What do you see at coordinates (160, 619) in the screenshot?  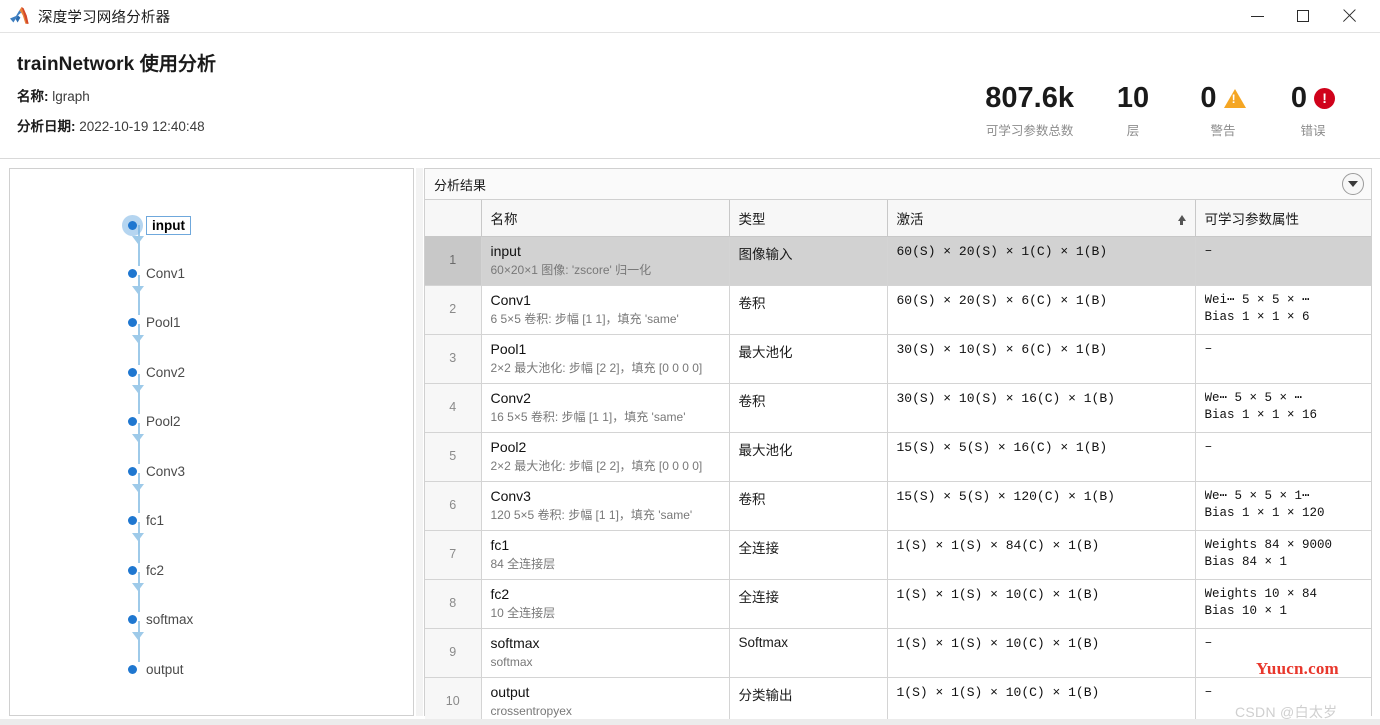 I see `graph-node-softmax: softmax` at bounding box center [160, 619].